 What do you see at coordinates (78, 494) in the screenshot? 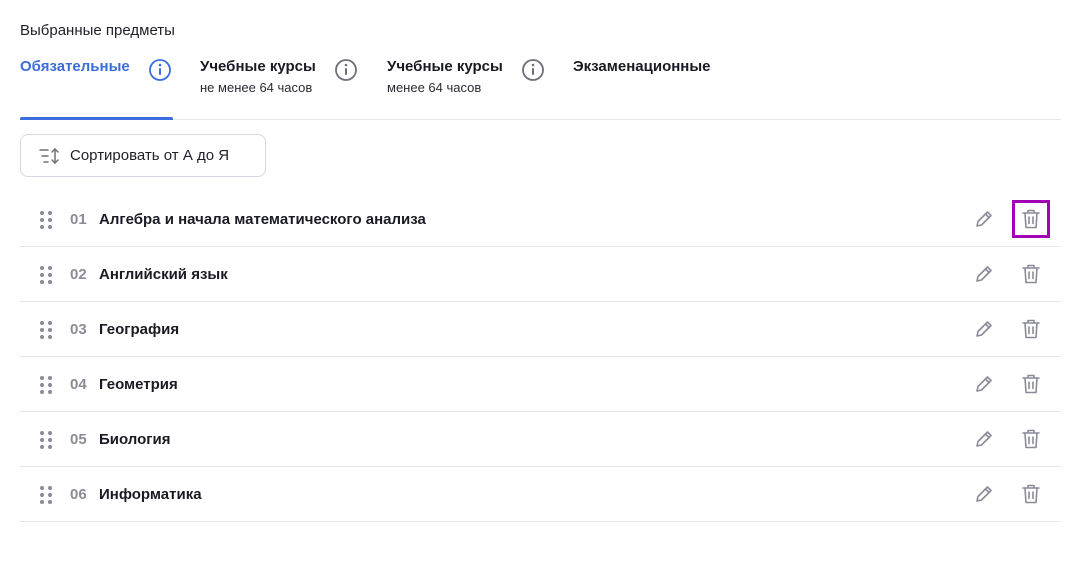
I see `item-number: 06` at bounding box center [78, 494].